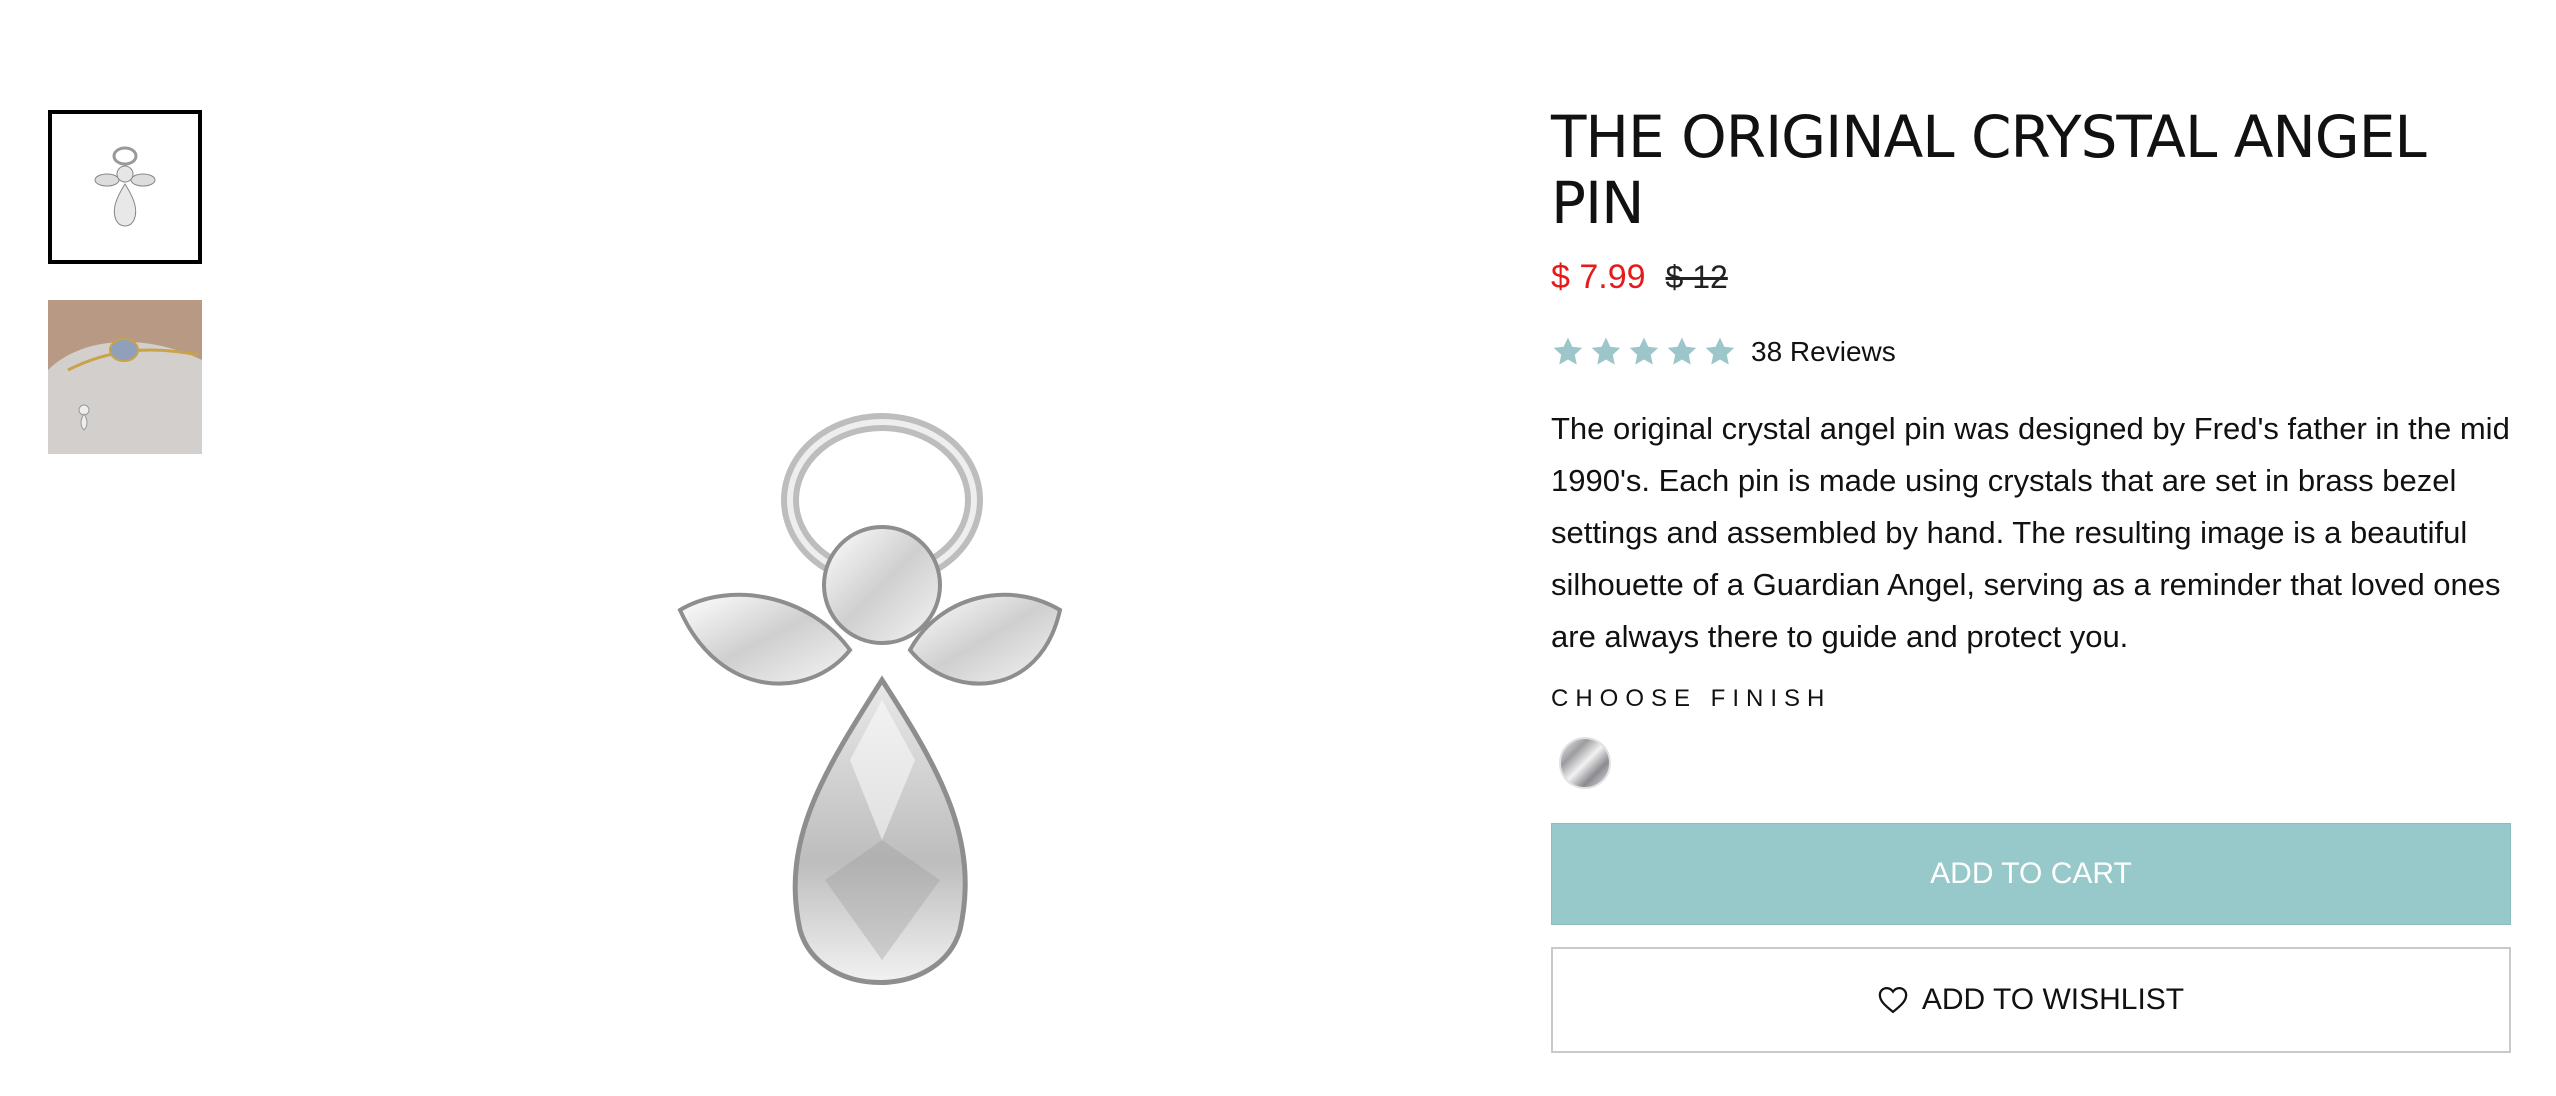 This screenshot has width=2556, height=1096. Describe the element at coordinates (1989, 170) in the screenshot. I see `product-title: THE ORIGINAL CRYSTAL ANGEL PIN` at that location.